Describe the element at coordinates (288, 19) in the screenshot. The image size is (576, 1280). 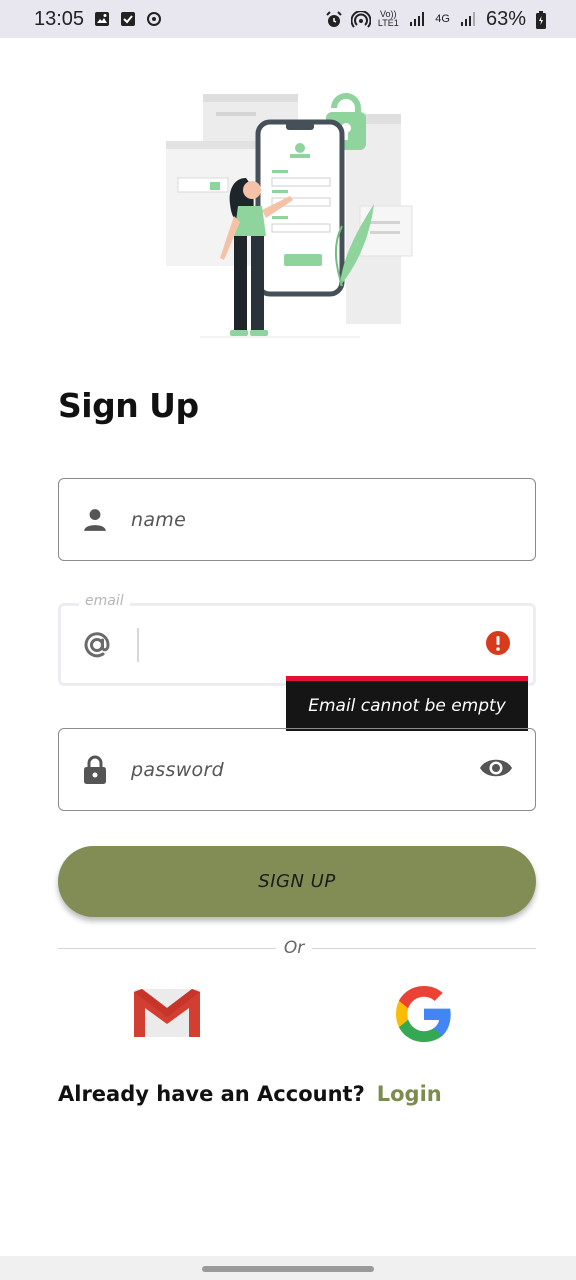
I see `status-bar: 13:05 Vo)) LTE1 4G 63%` at that location.